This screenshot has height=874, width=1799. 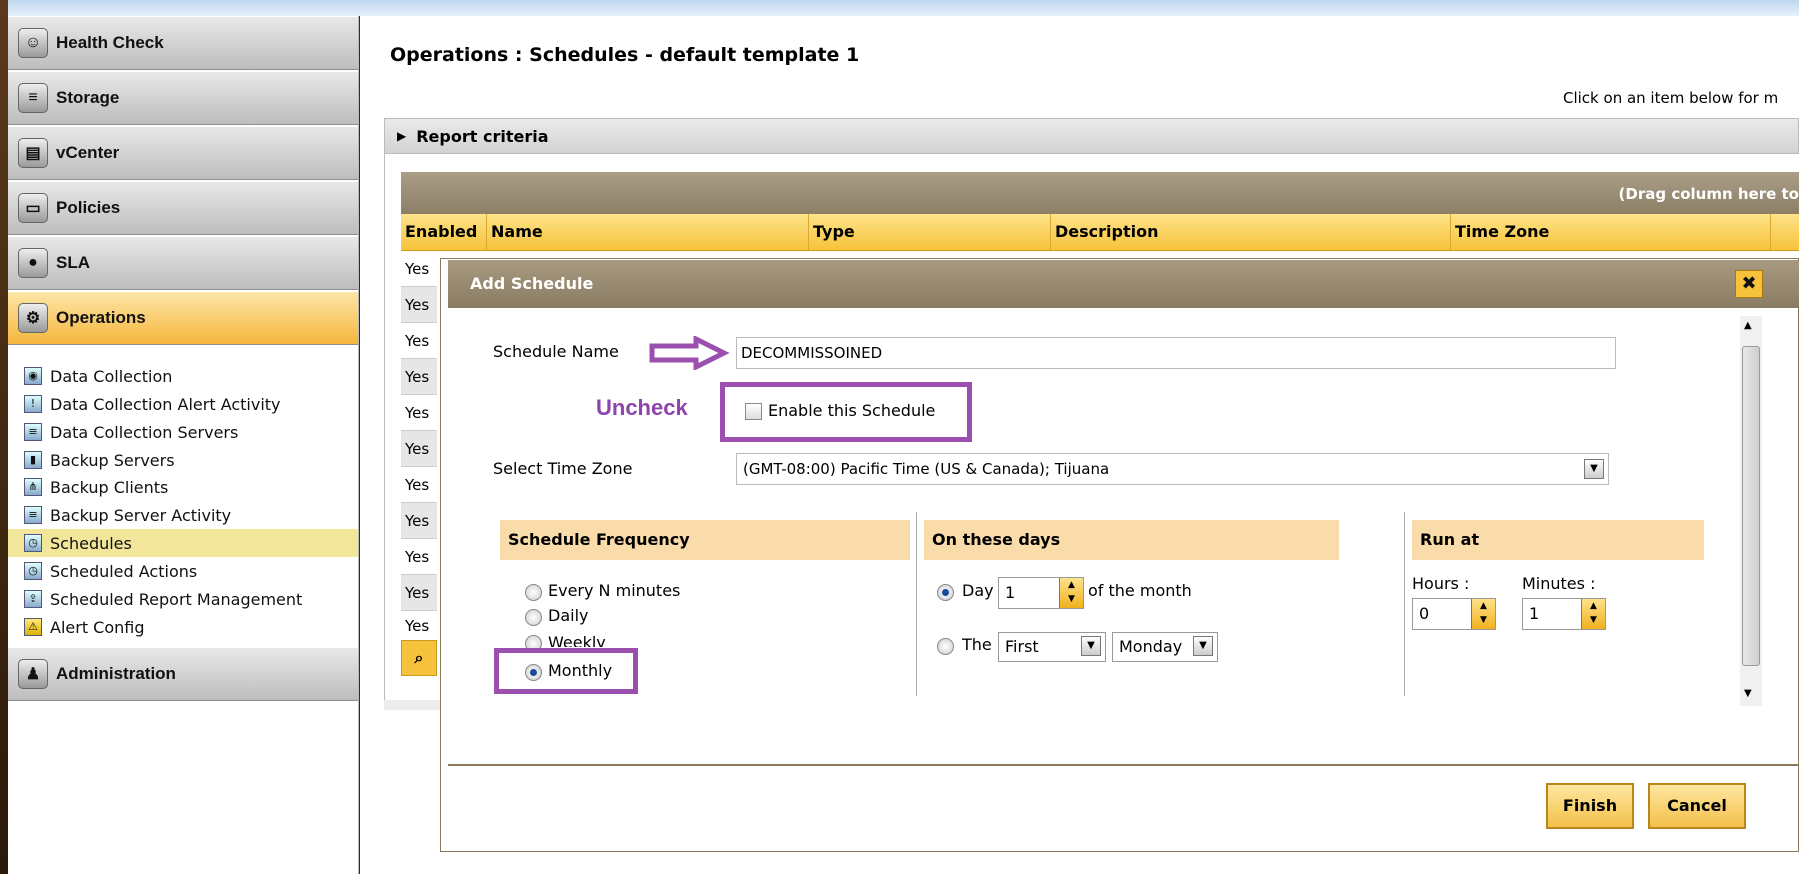 I want to click on nav-administration: ♟ Administration, so click(x=183, y=674).